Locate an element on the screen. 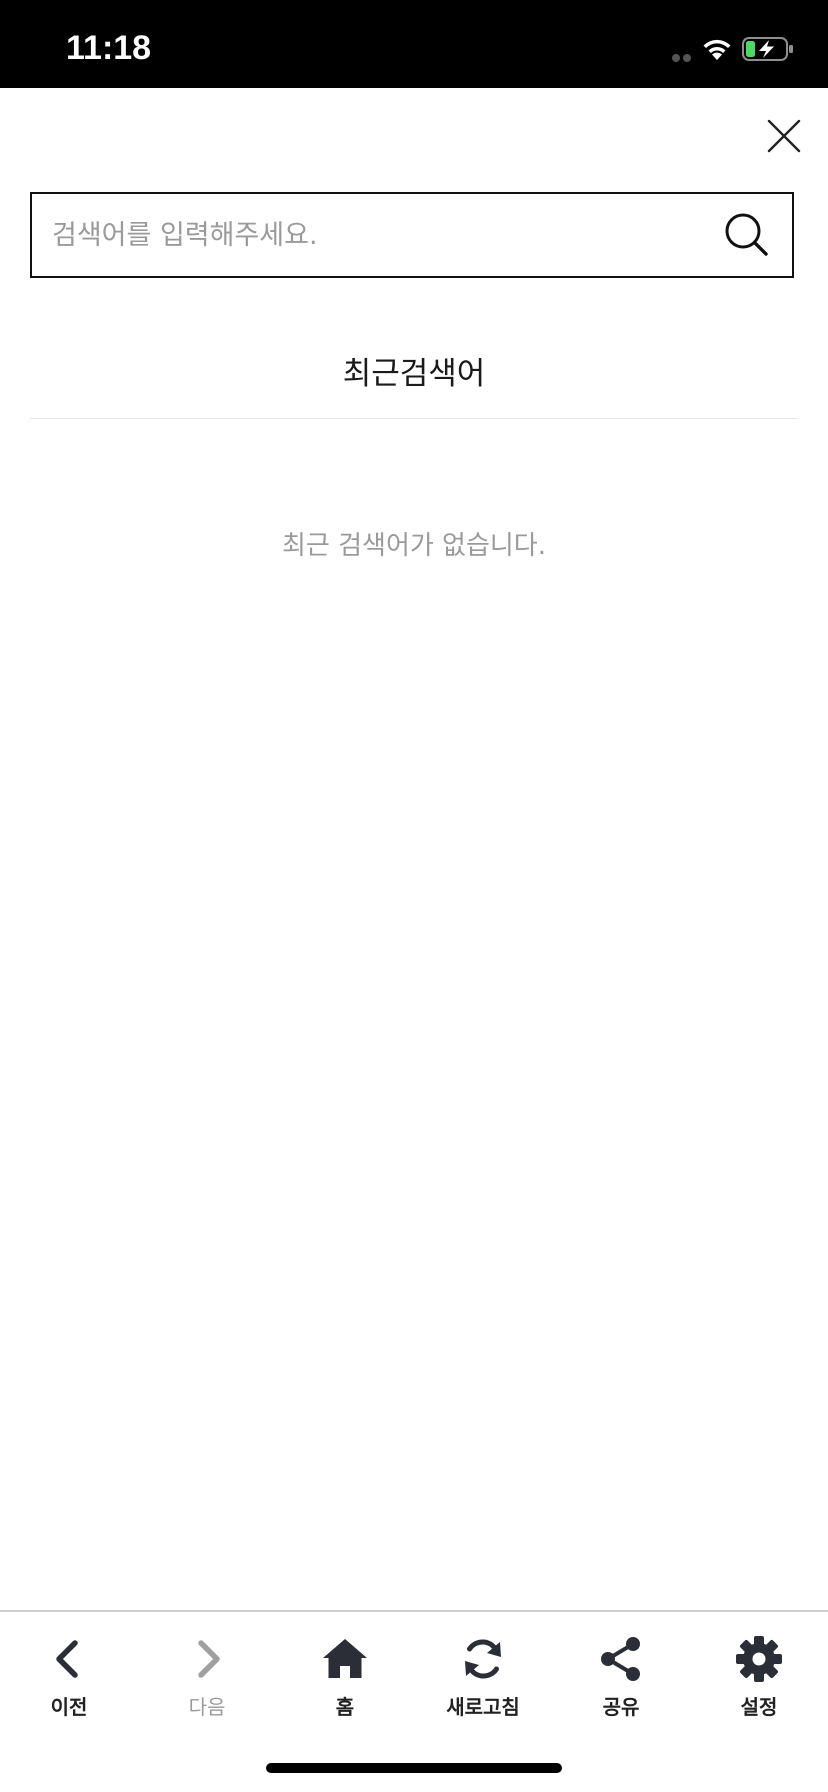  search-input is located at coordinates (377, 235).